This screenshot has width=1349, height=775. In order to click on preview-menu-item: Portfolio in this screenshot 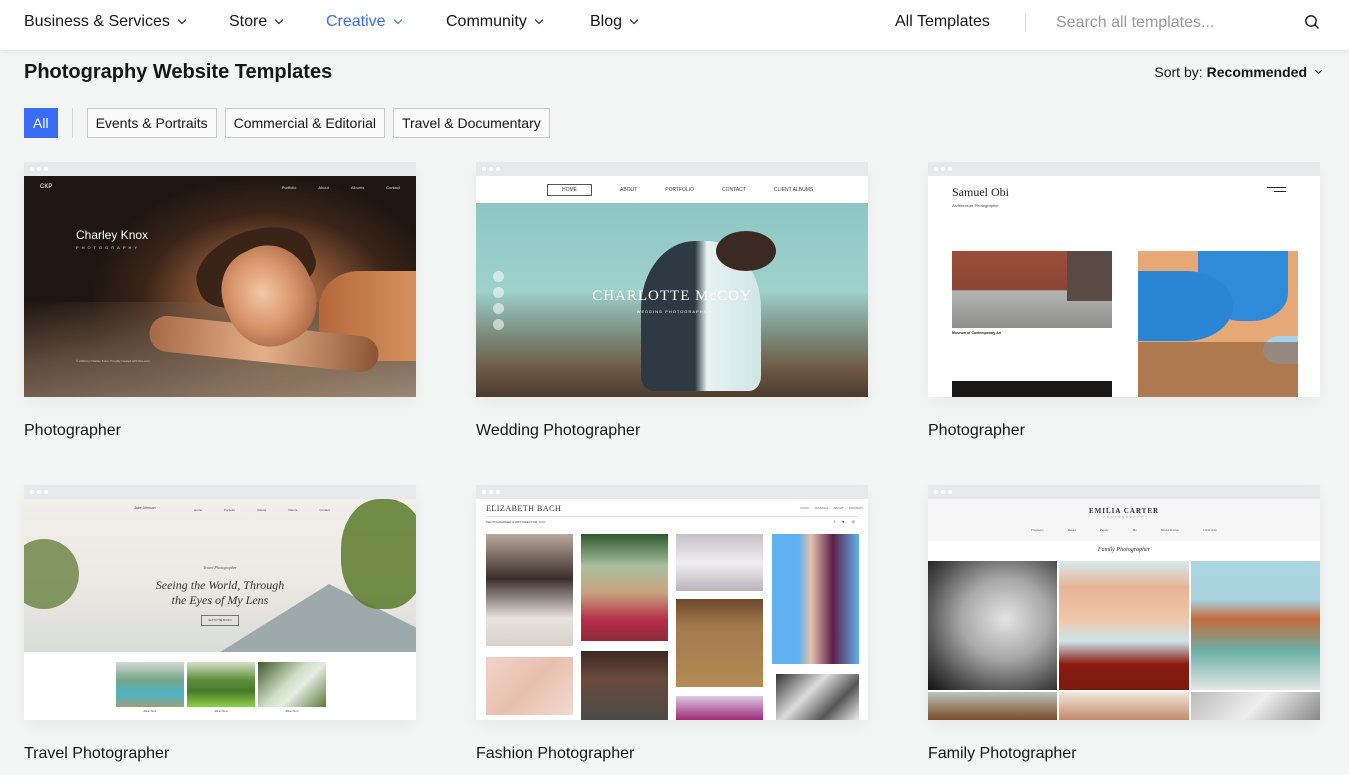, I will do `click(289, 187)`.